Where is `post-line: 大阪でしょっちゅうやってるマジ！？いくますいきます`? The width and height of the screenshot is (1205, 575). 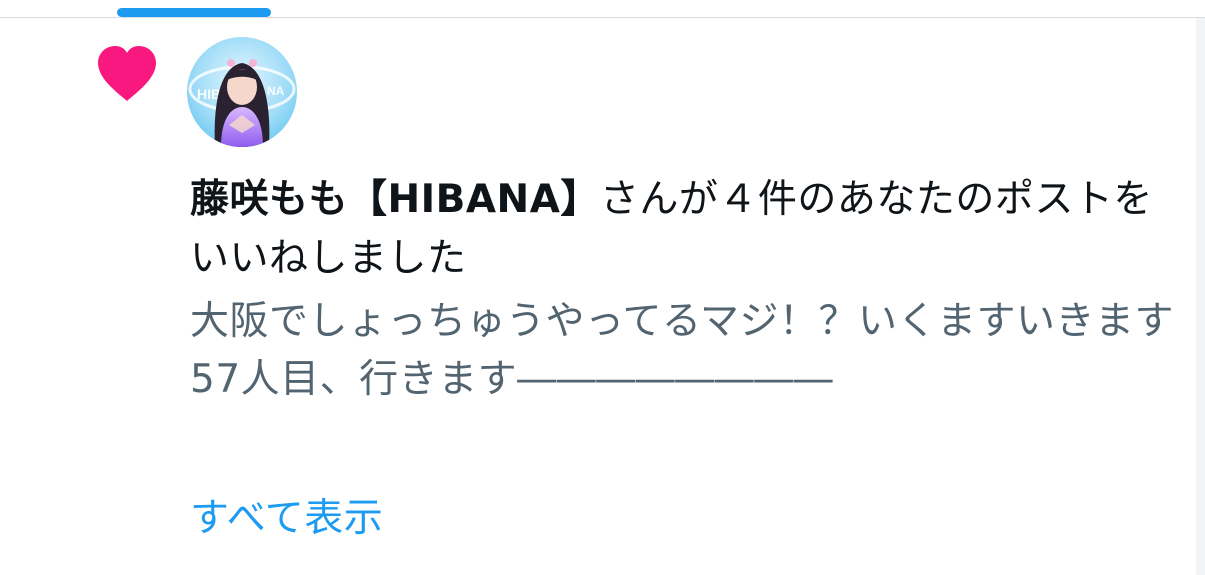
post-line: 大阪でしょっちゅうやってるマジ！？いくますいきます is located at coordinates (682, 321).